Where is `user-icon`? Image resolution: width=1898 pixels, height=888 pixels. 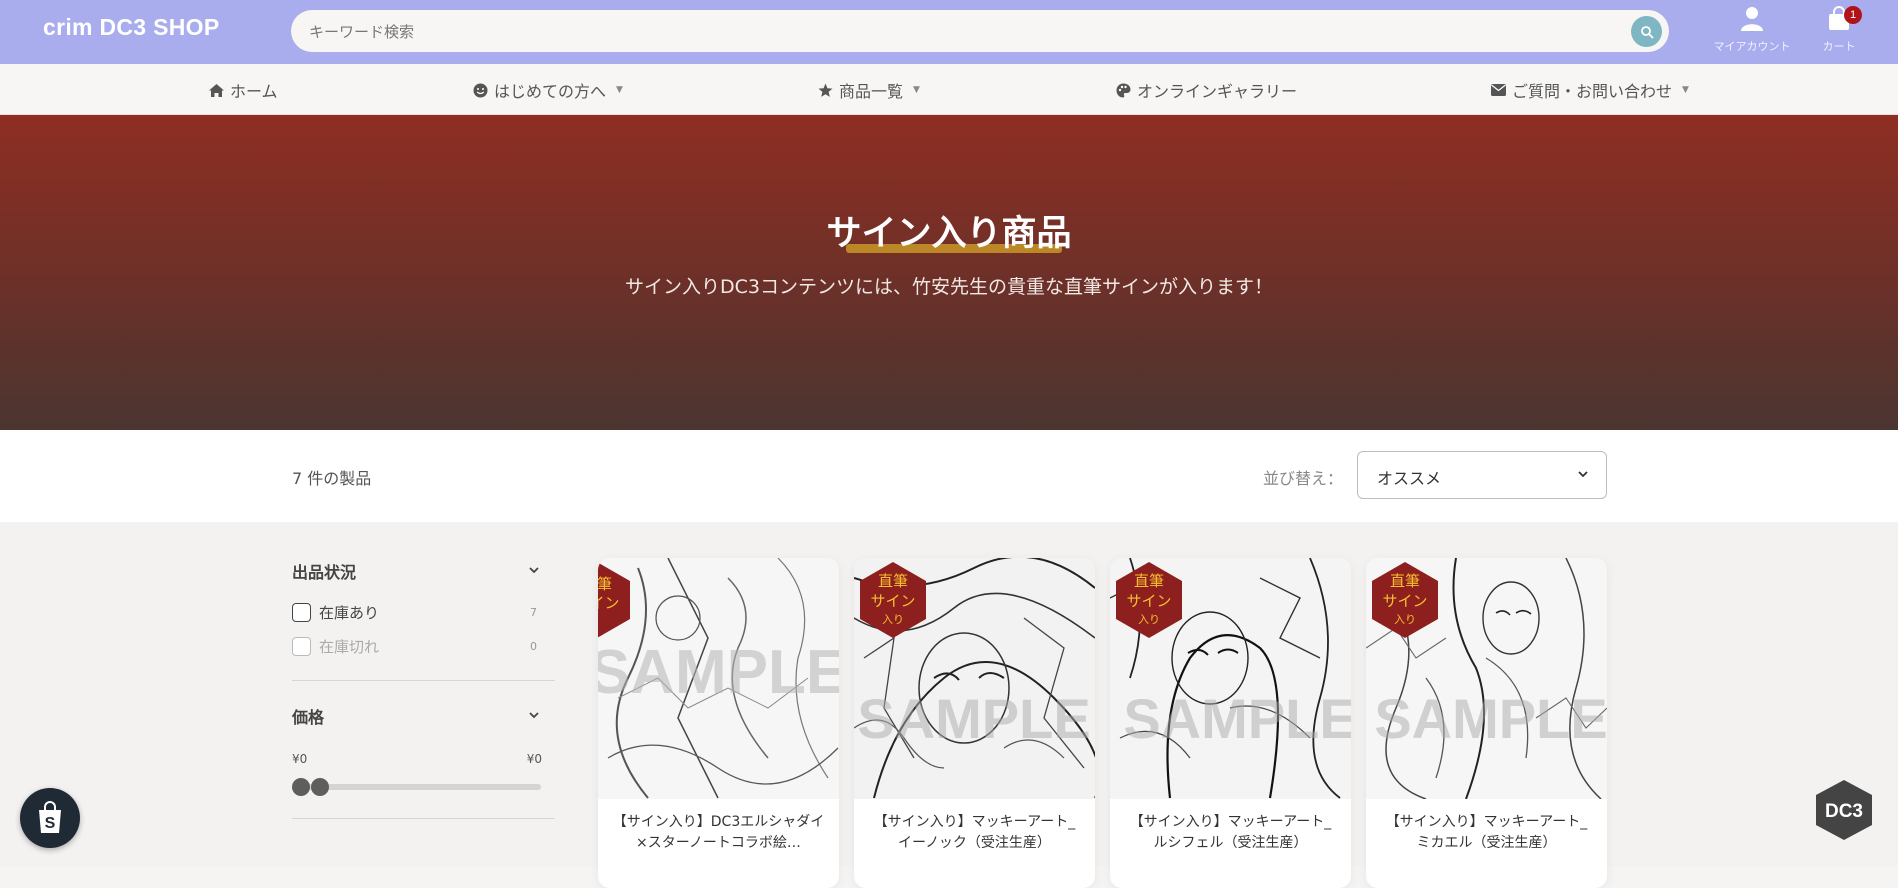 user-icon is located at coordinates (1752, 19).